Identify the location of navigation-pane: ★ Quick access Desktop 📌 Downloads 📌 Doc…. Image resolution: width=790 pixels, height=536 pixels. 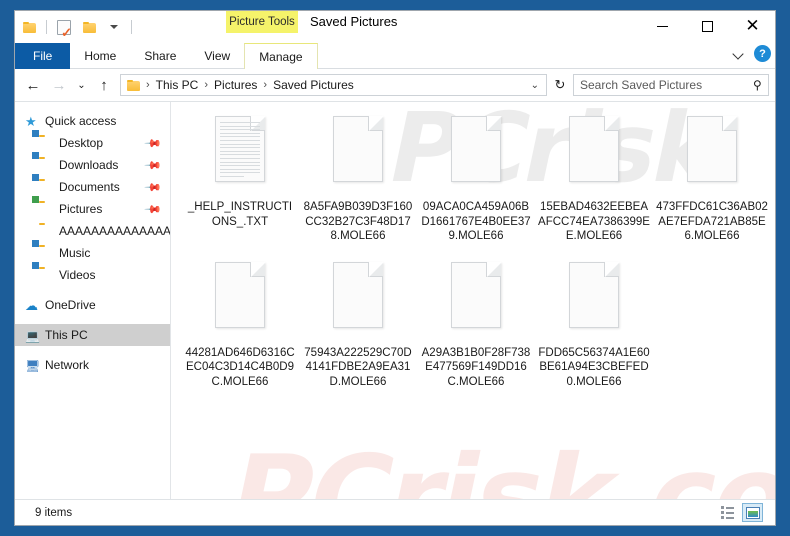
(93, 300).